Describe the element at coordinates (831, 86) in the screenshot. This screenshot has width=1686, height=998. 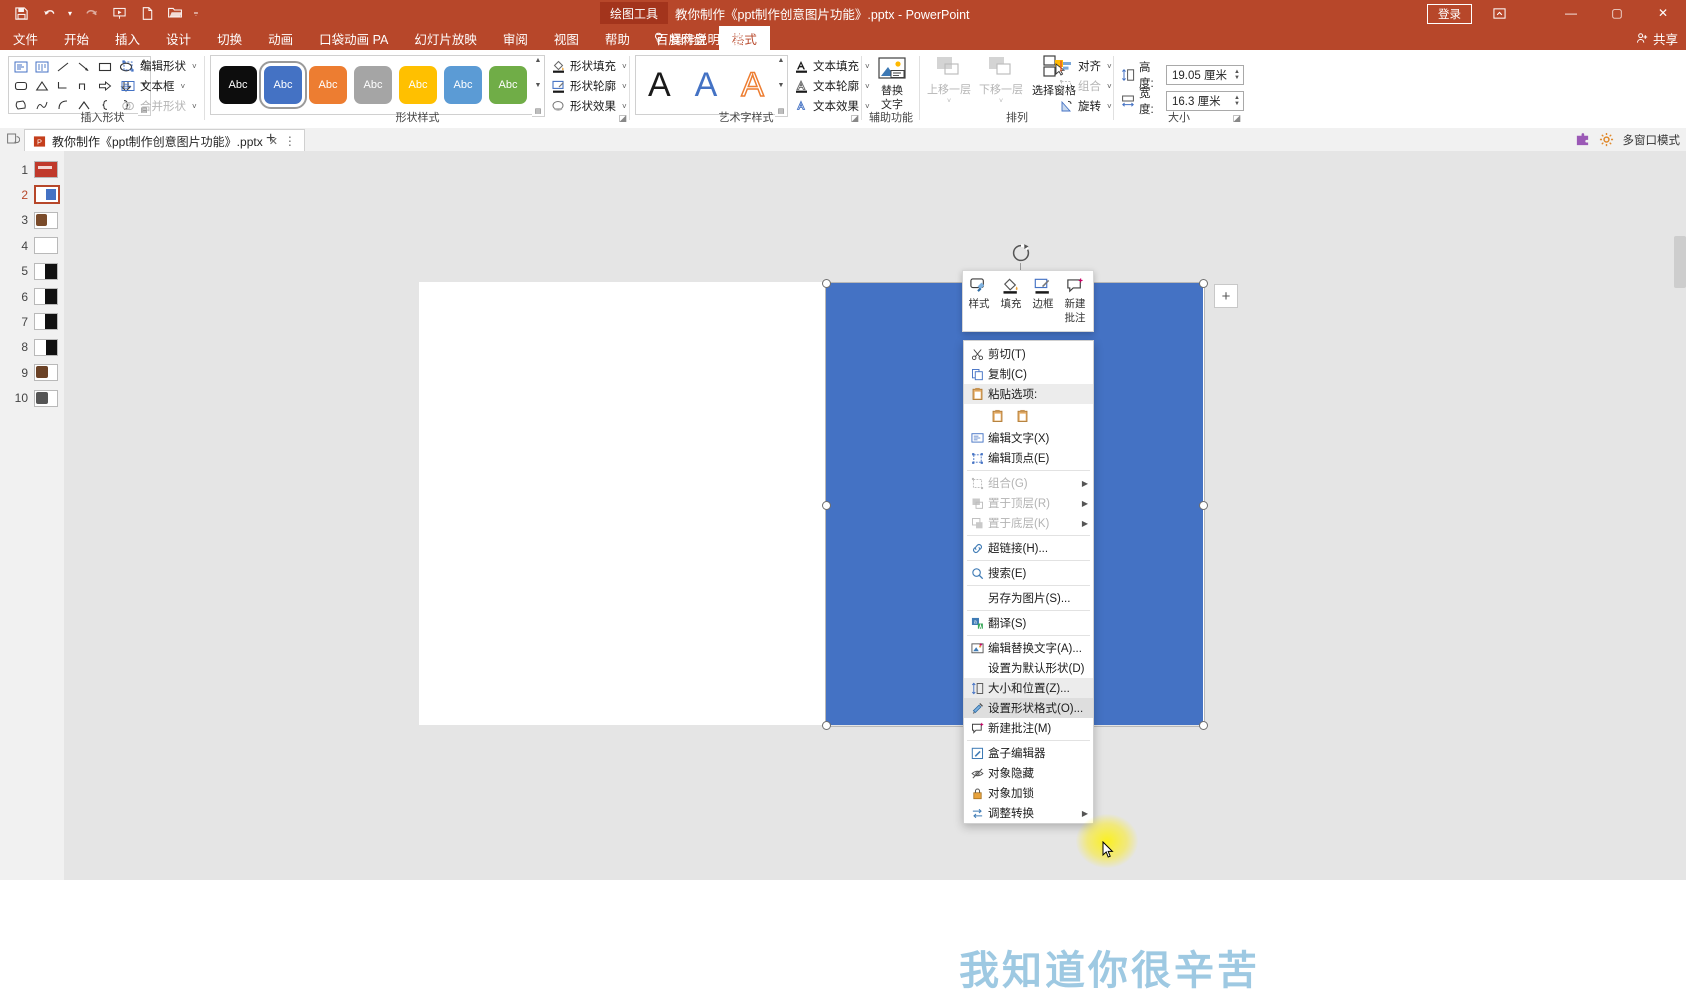
I see `text-outline-button: 文本轮廓 ˅` at that location.